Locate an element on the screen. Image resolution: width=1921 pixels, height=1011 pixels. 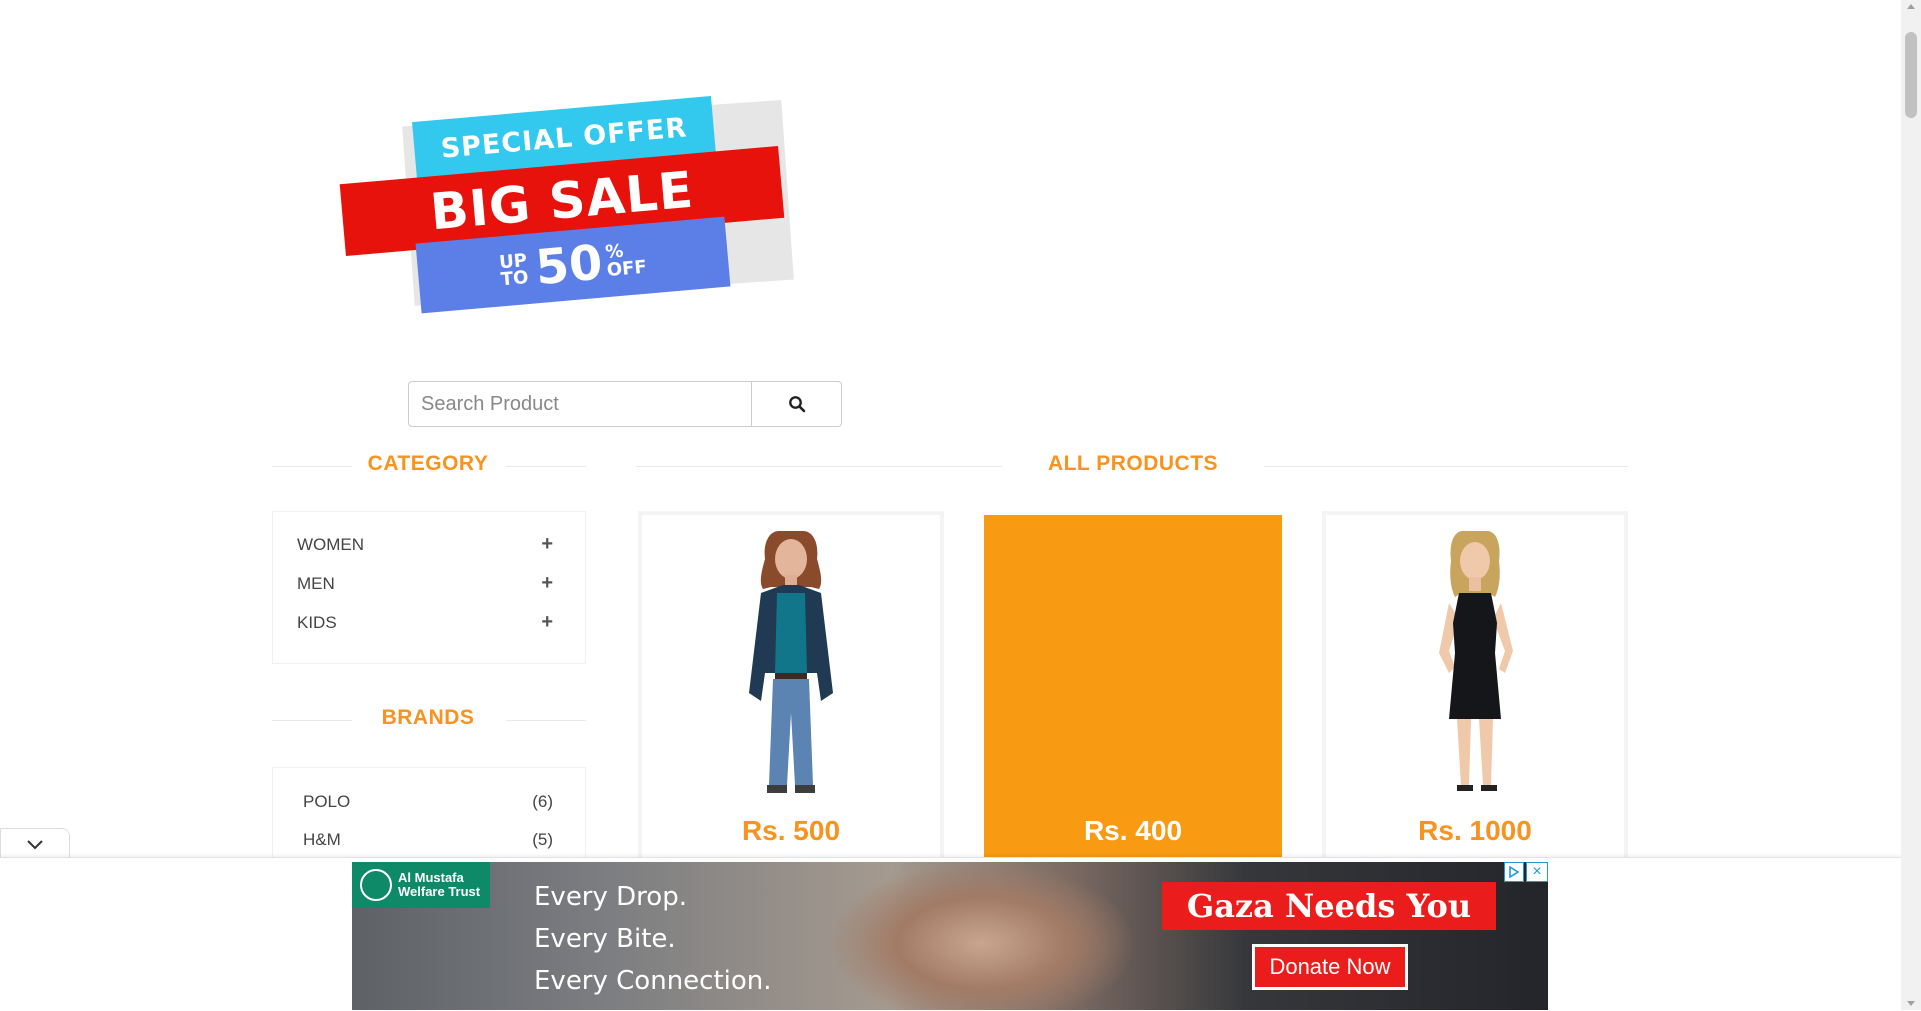
search-input is located at coordinates (580, 404).